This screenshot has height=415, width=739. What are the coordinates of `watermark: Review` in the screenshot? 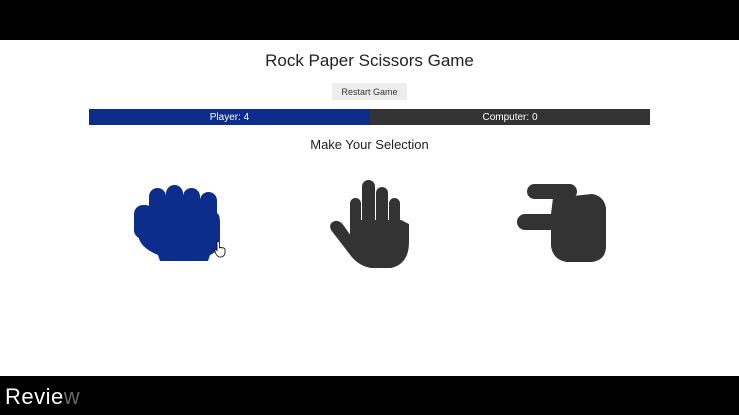 It's located at (42, 397).